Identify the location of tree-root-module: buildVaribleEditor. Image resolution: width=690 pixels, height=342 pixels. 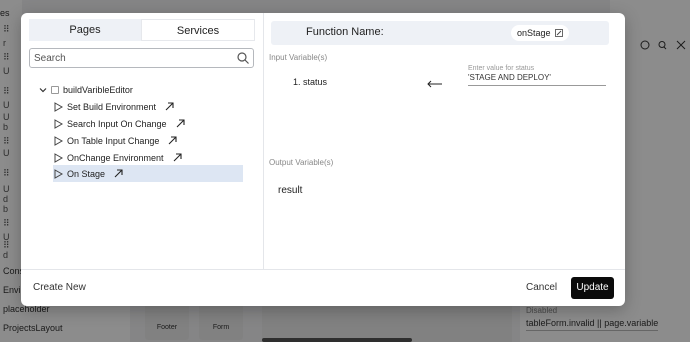
(86, 90).